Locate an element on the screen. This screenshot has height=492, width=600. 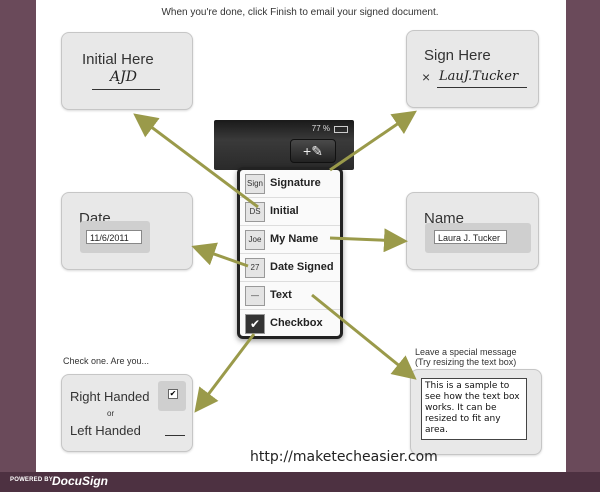
docusign-logo: DocuSign is located at coordinates (80, 481).